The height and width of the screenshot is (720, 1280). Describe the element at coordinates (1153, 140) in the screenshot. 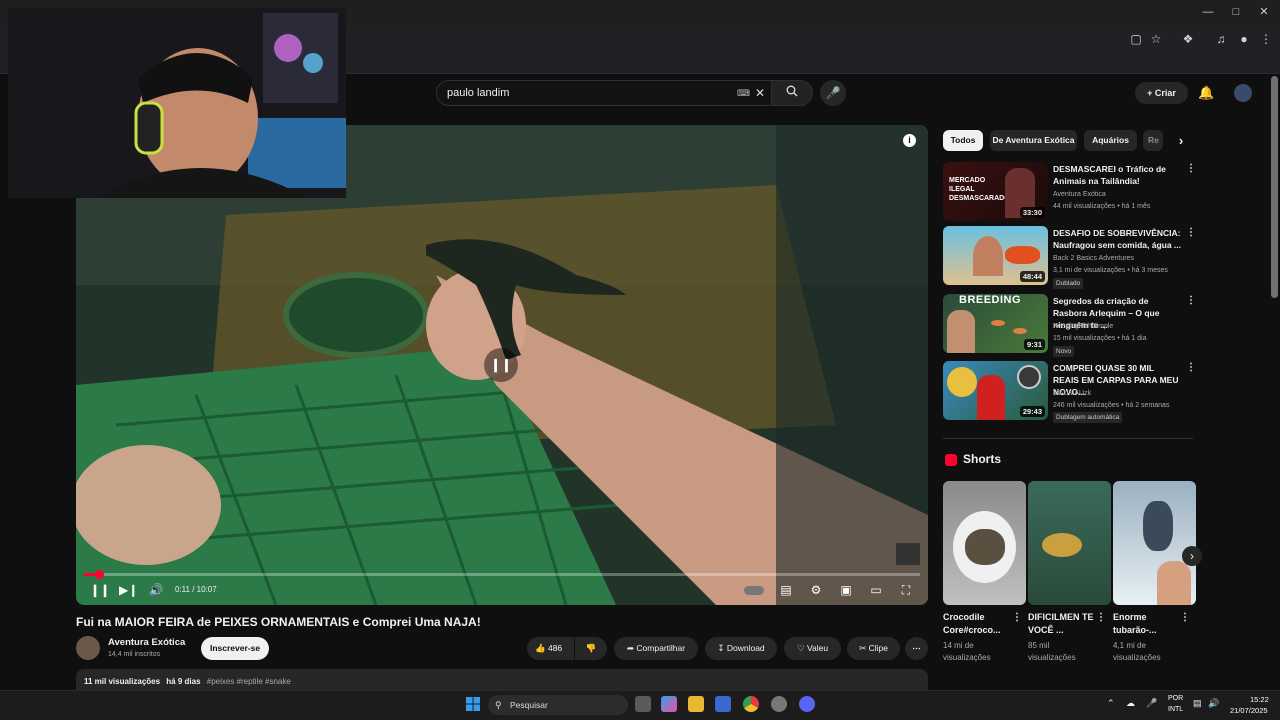

I see `chip-more: Re` at that location.